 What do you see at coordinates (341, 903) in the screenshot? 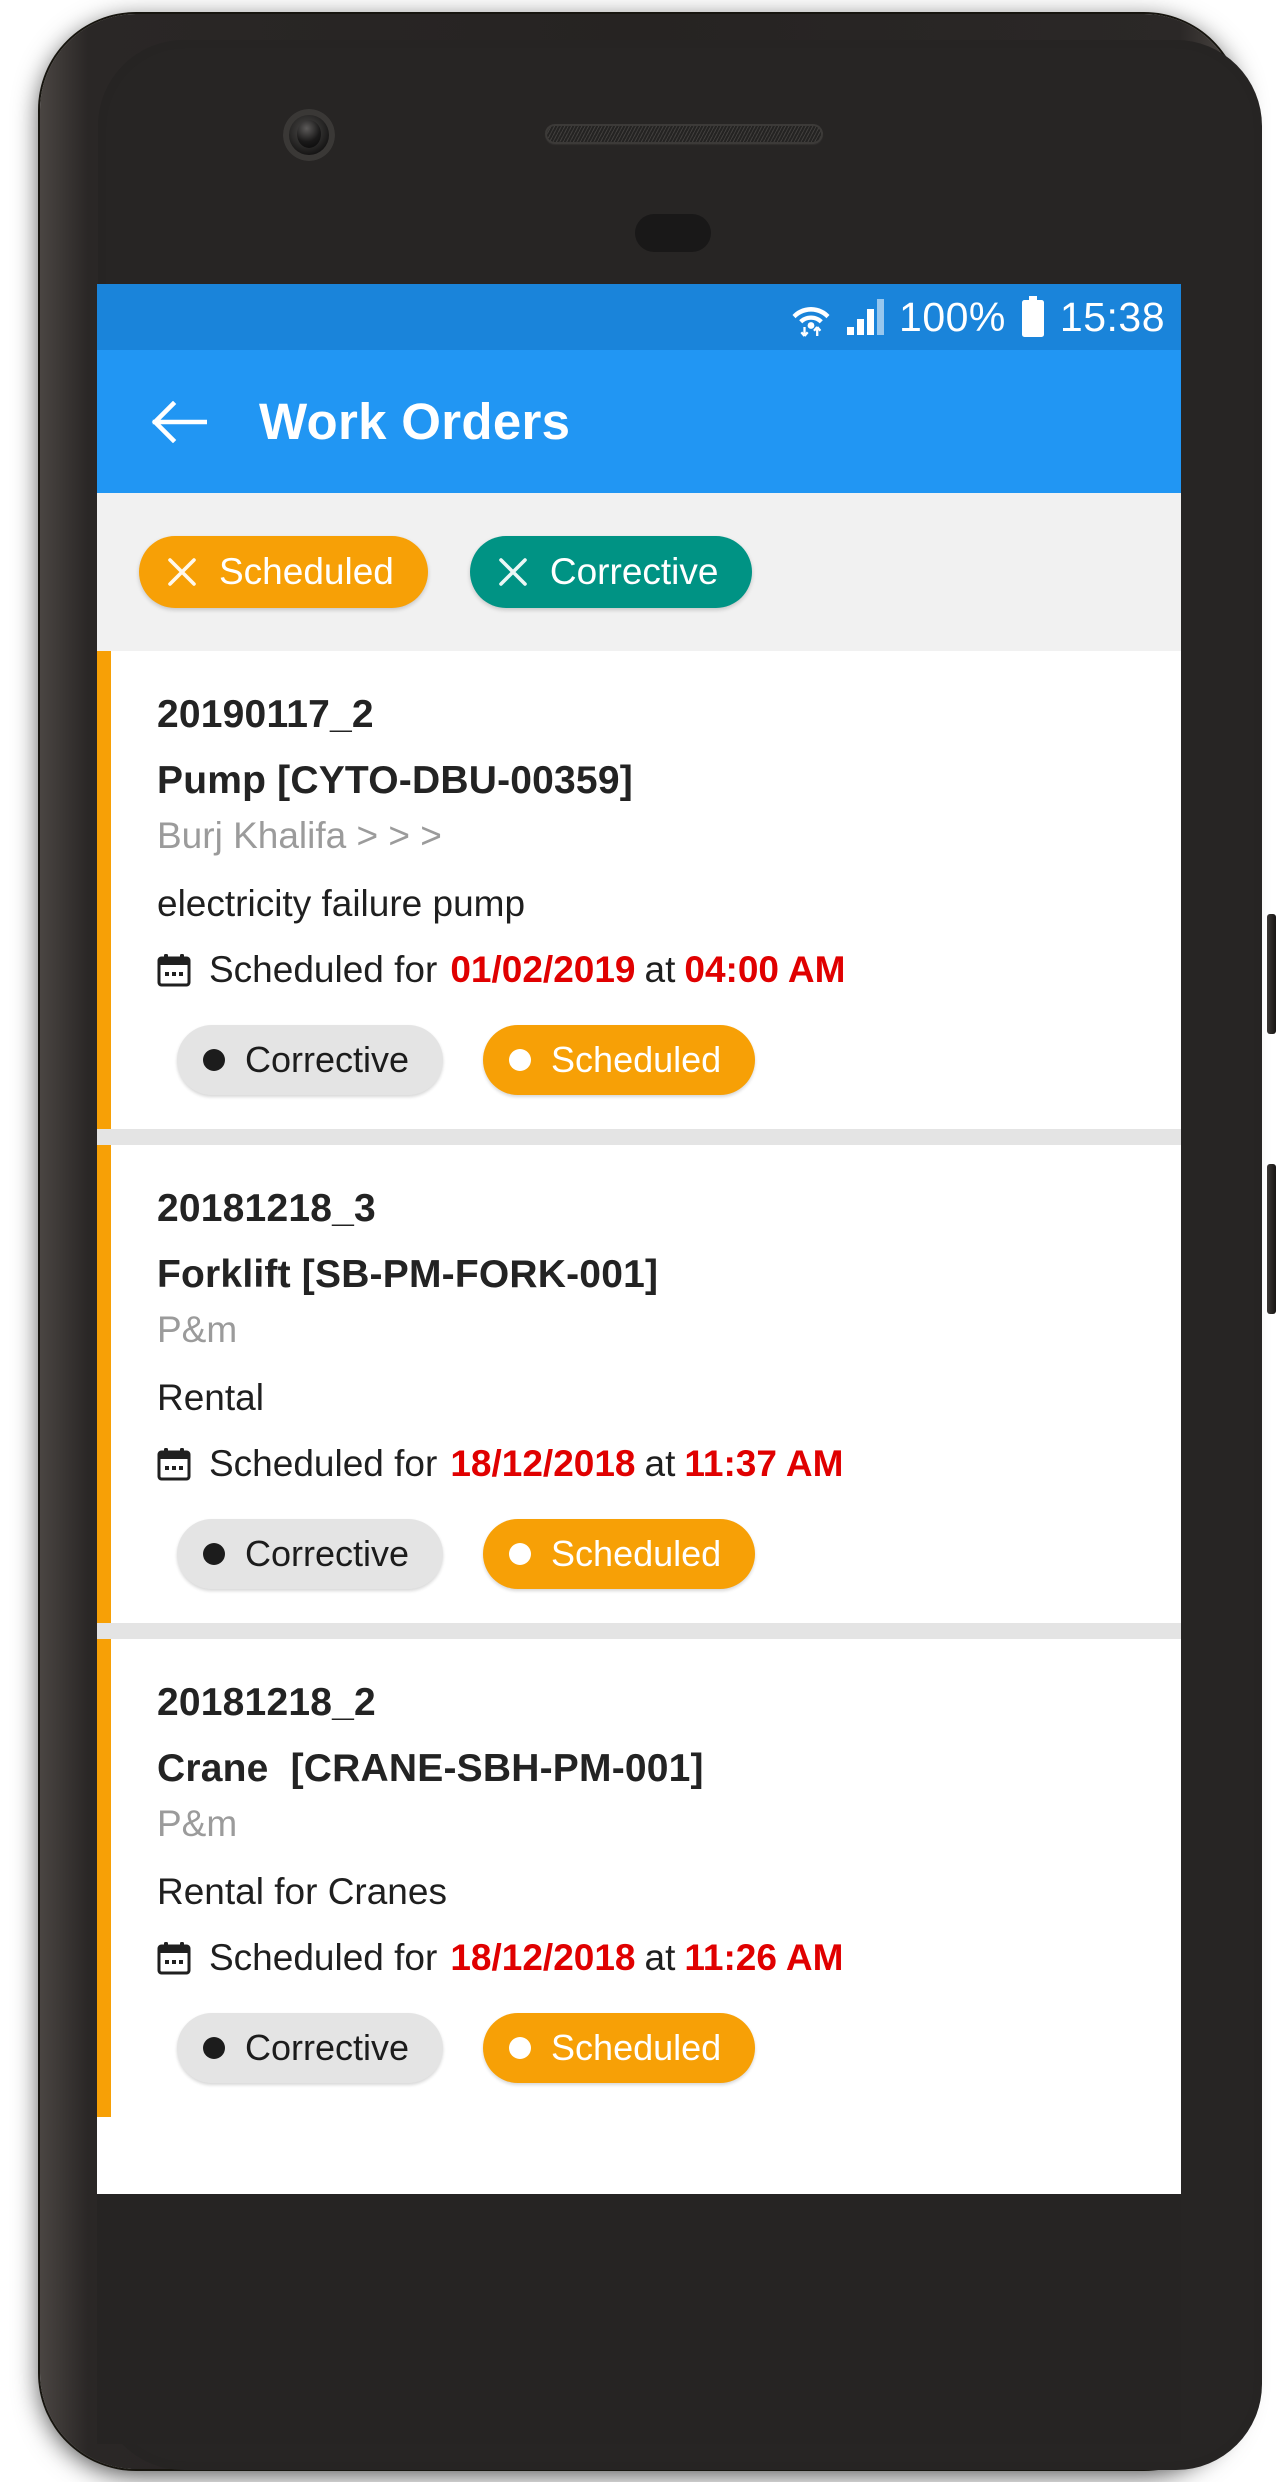
I see `work-order-description: electricity failure pump` at bounding box center [341, 903].